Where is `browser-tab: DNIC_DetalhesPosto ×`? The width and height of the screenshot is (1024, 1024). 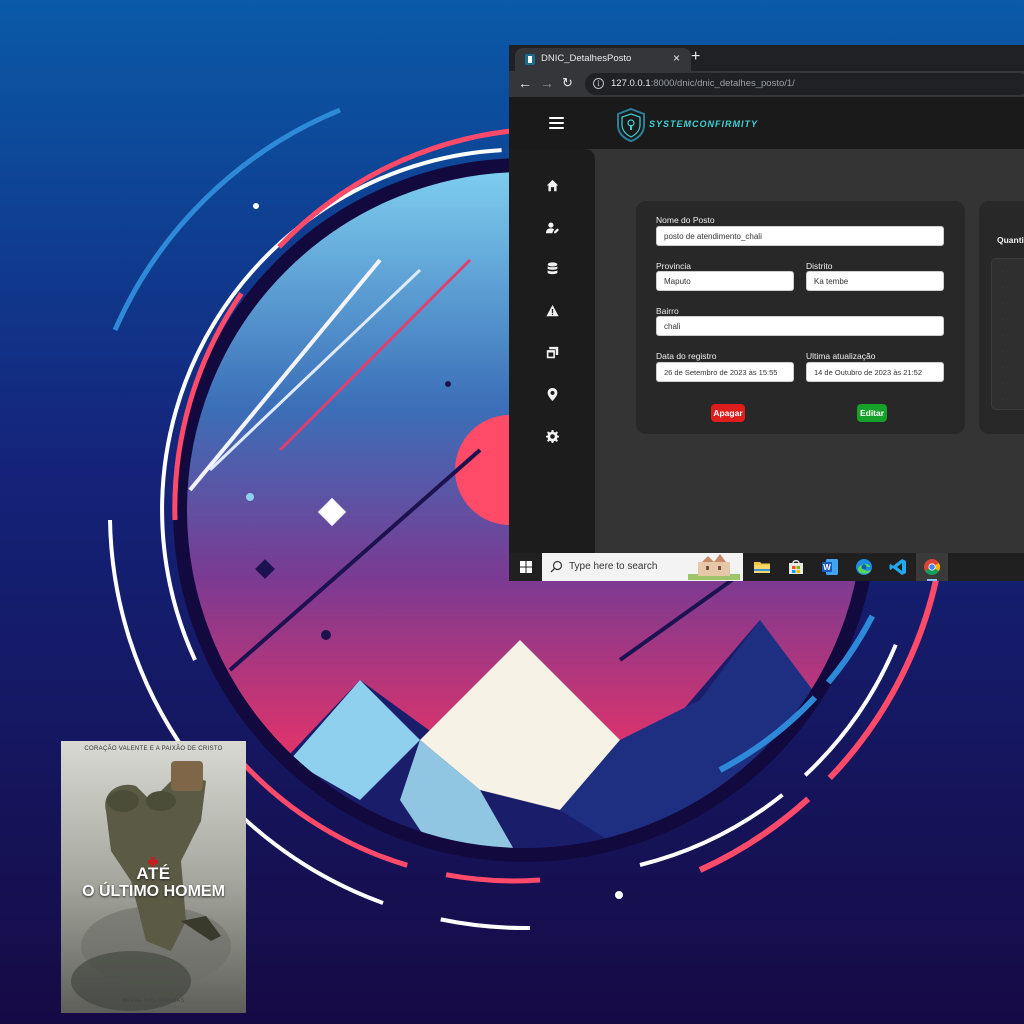
browser-tab: DNIC_DetalhesPosto × is located at coordinates (603, 59).